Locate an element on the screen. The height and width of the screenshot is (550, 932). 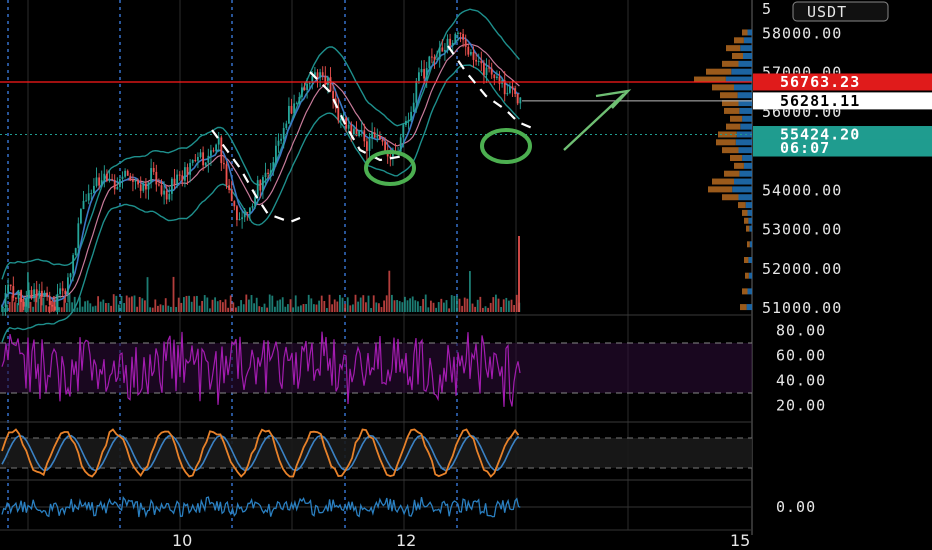
date-tick-label: 12 is located at coordinates (406, 540).